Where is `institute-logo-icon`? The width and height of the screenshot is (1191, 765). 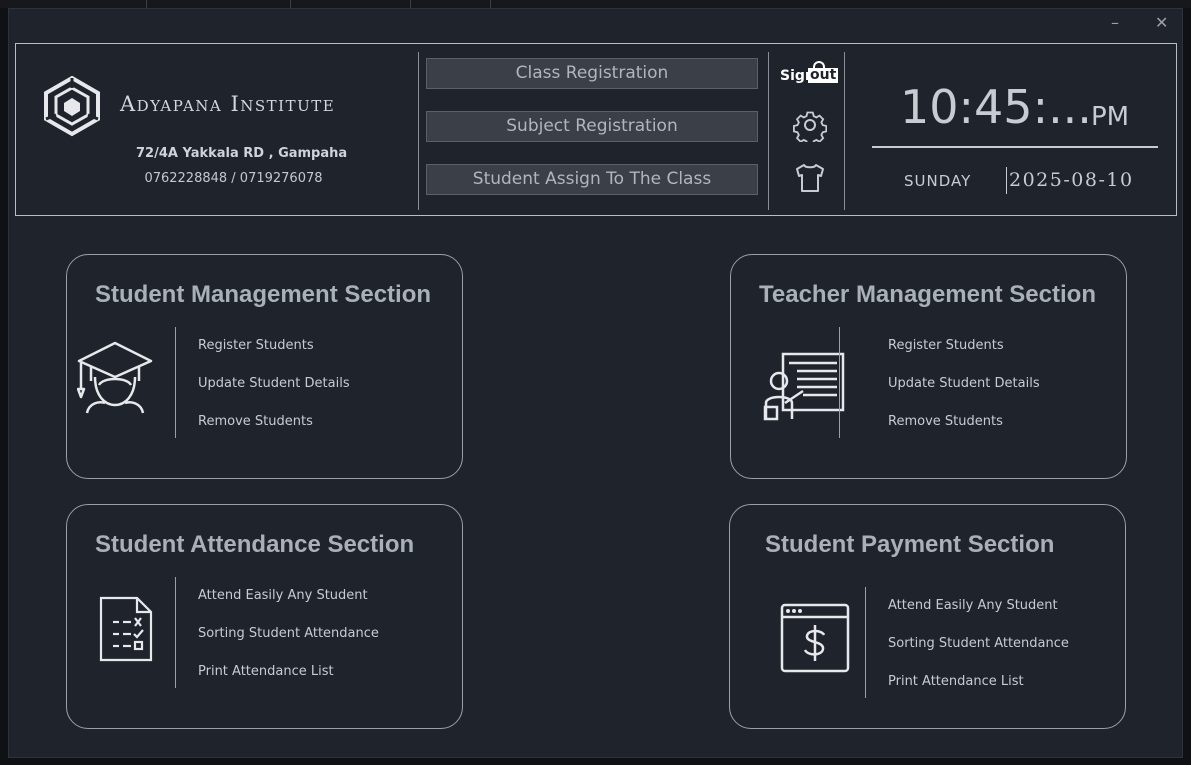
institute-logo-icon is located at coordinates (72, 108).